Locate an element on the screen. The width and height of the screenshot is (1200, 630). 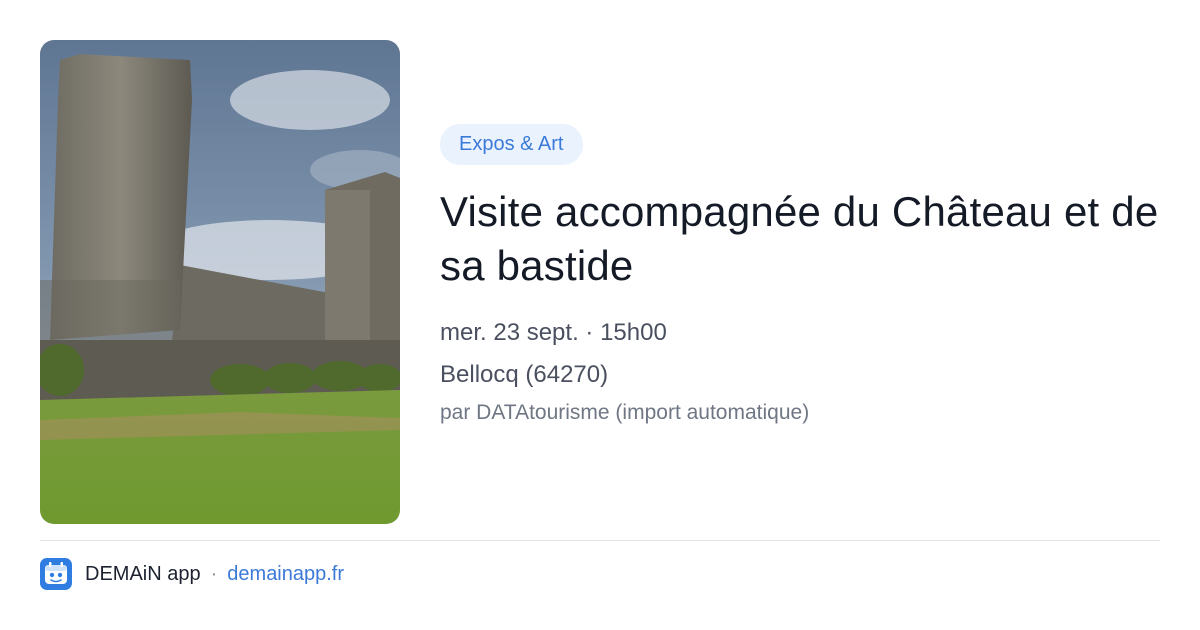
event-source: par DATAtourisme (import automatique) is located at coordinates (625, 412).